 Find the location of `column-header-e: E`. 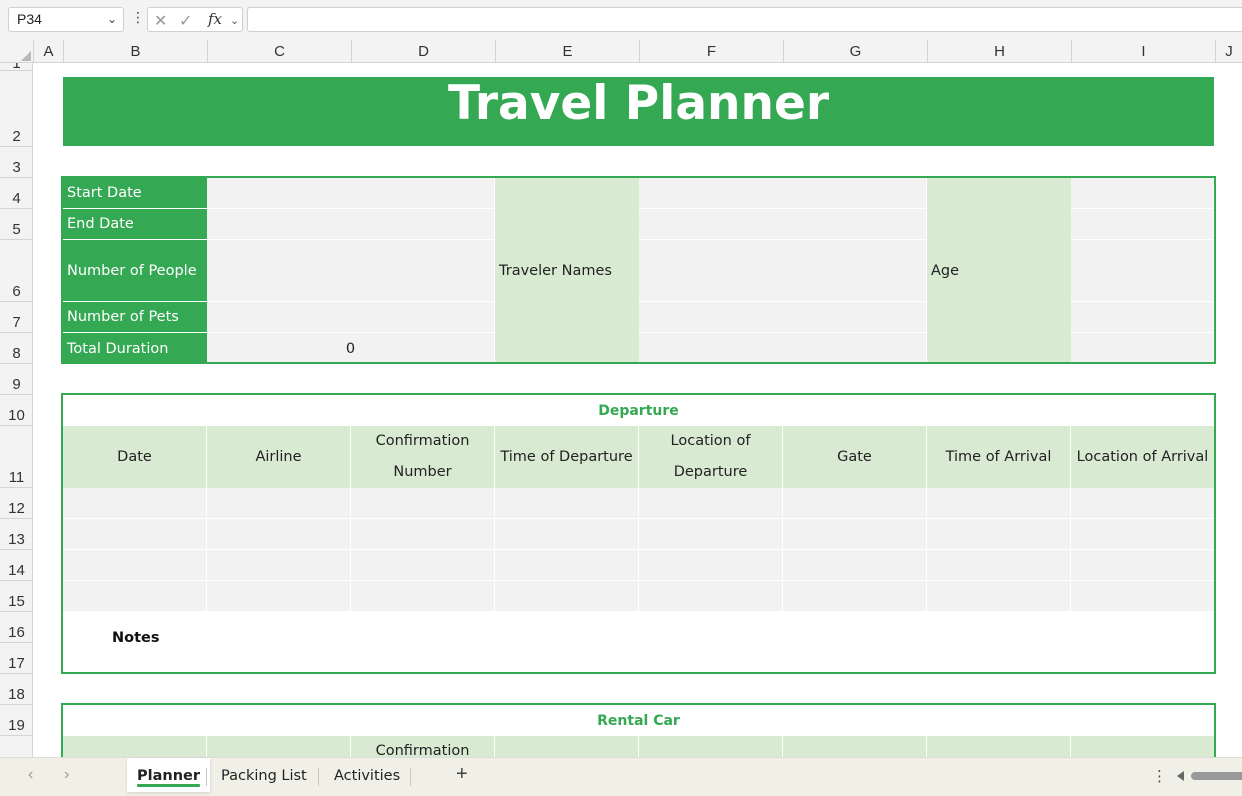

column-header-e: E is located at coordinates (567, 51).